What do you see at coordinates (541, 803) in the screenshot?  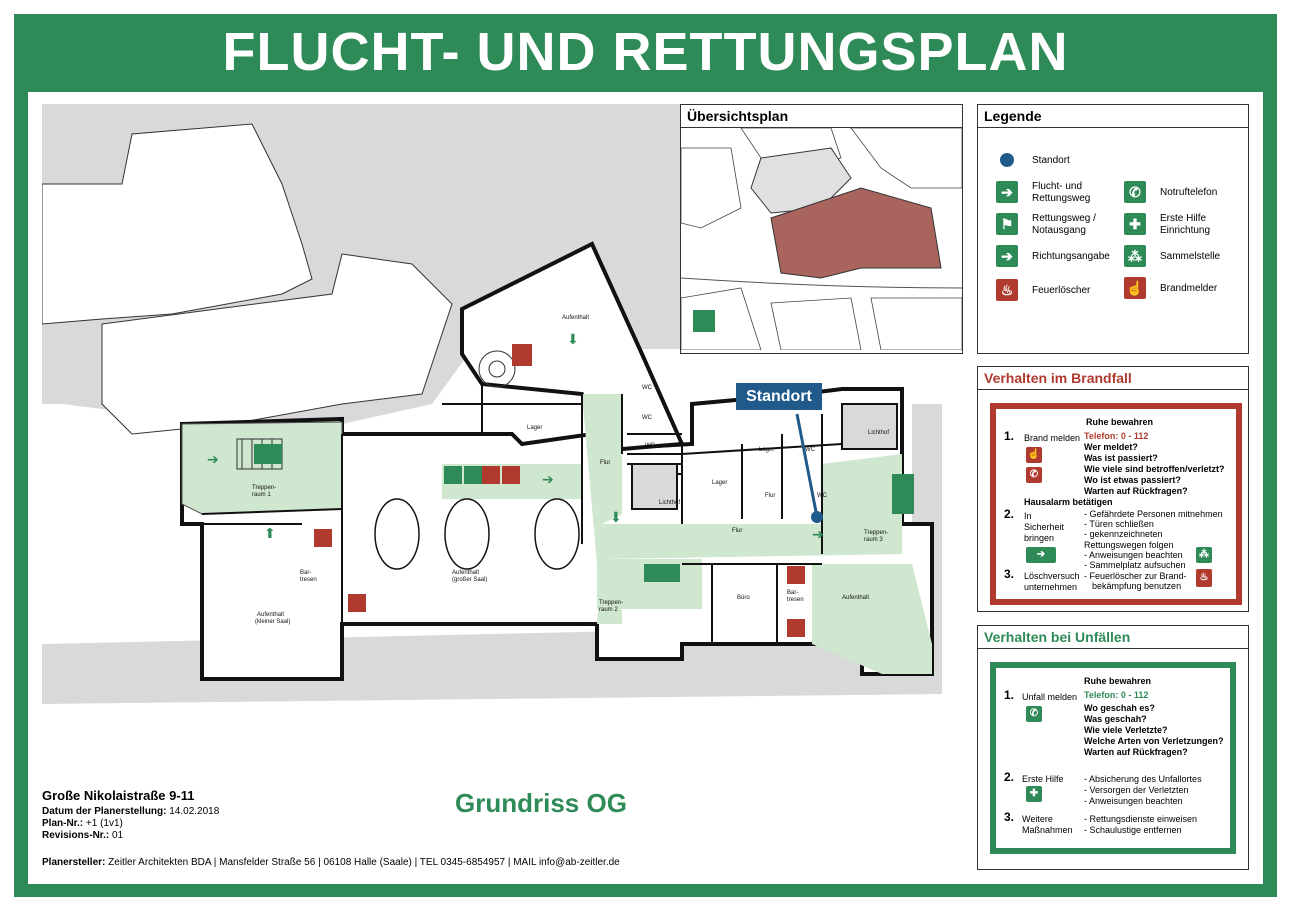 I see `grundriss-label: Grundriss OG` at bounding box center [541, 803].